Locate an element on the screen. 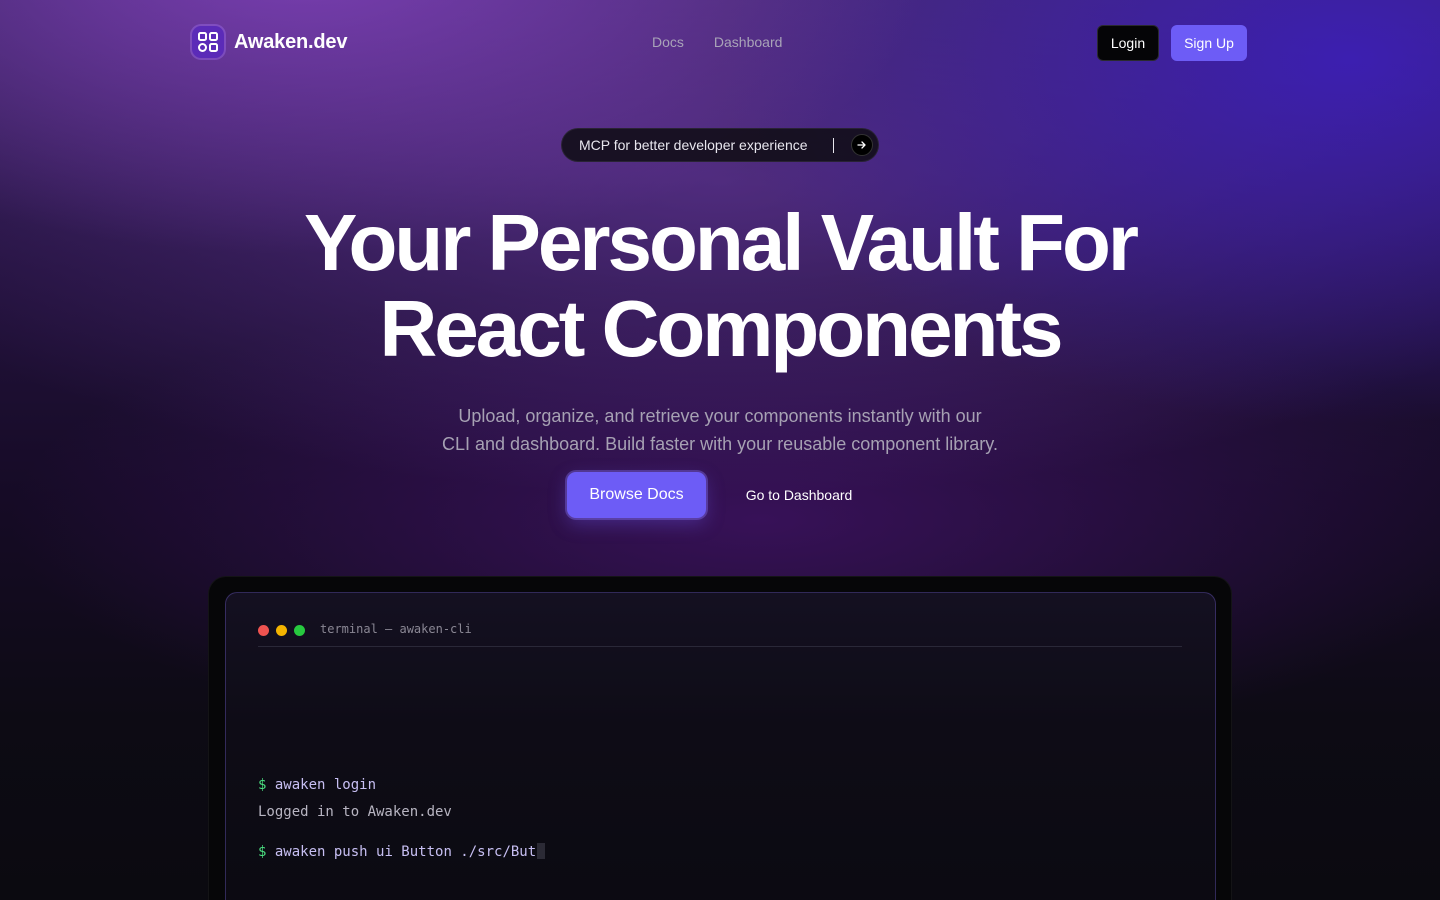 This screenshot has height=900, width=1440. top-nav: Awaken.dev Docs Dashboard Login Sign Up is located at coordinates (720, 43).